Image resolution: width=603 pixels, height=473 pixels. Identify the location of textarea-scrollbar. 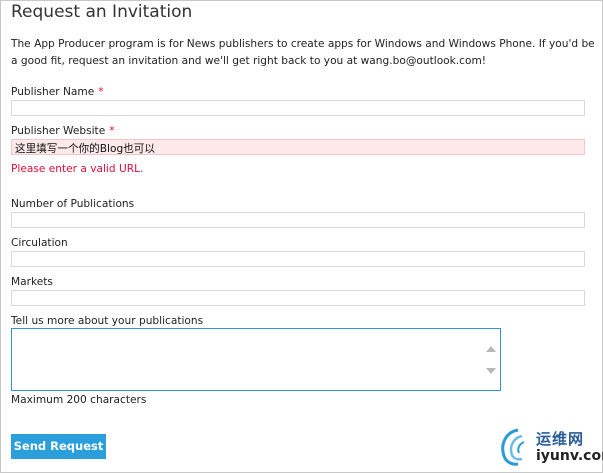
(491, 359).